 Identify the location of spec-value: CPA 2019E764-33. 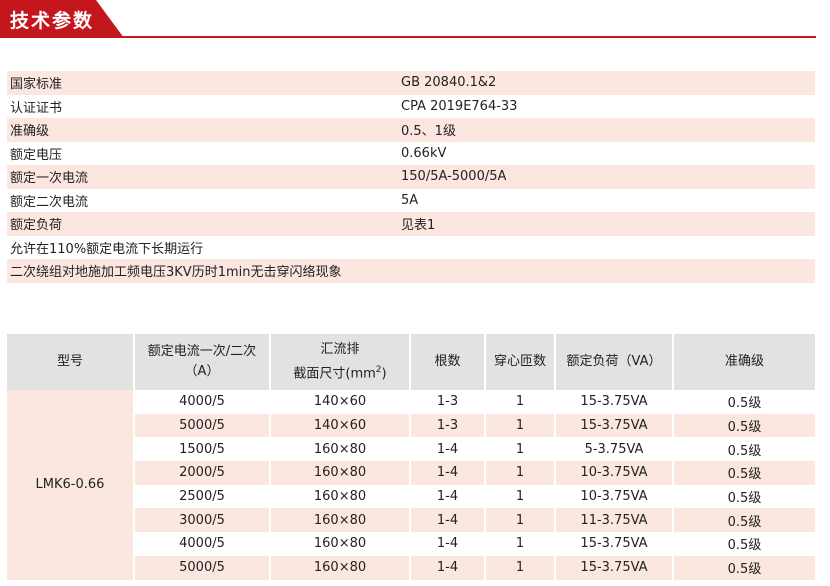
(459, 106).